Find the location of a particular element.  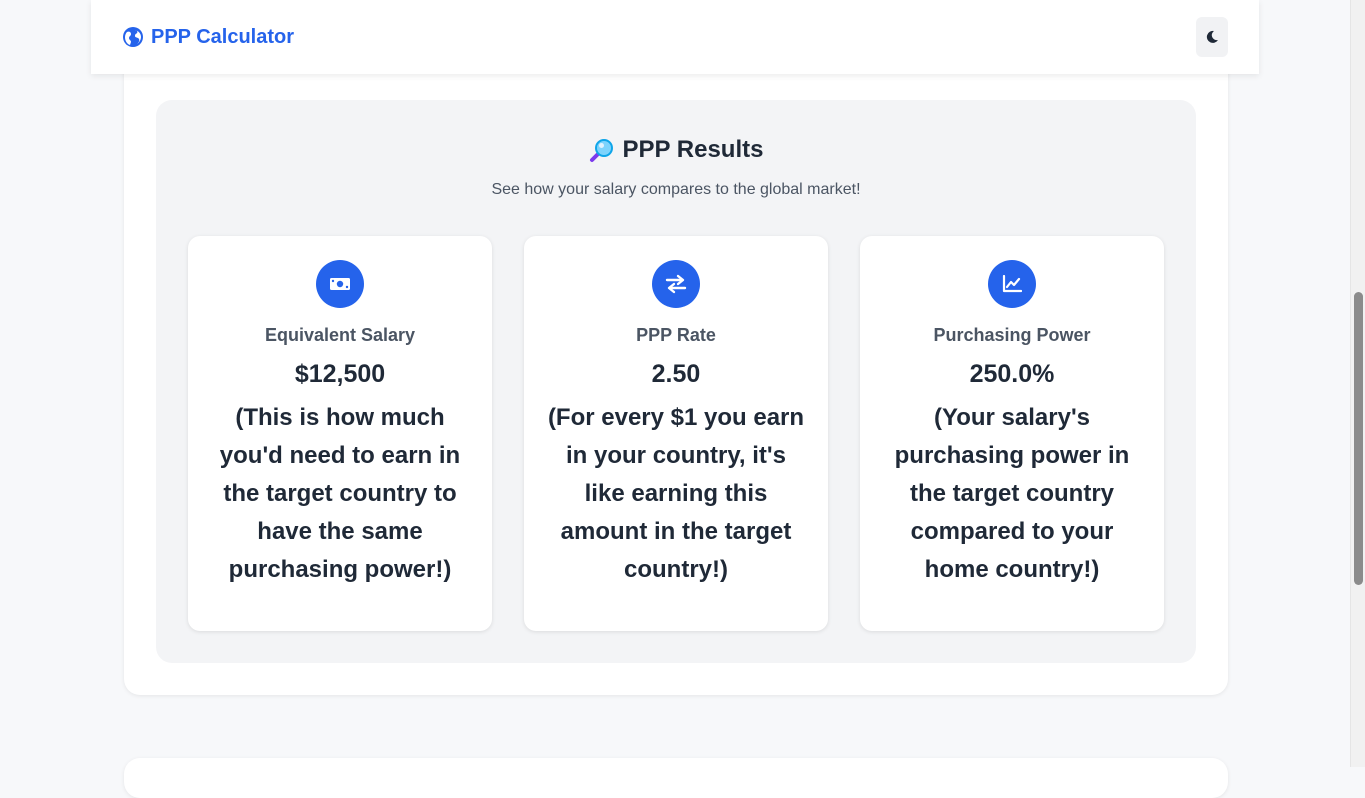

stat-value: 2.50 is located at coordinates (676, 374).